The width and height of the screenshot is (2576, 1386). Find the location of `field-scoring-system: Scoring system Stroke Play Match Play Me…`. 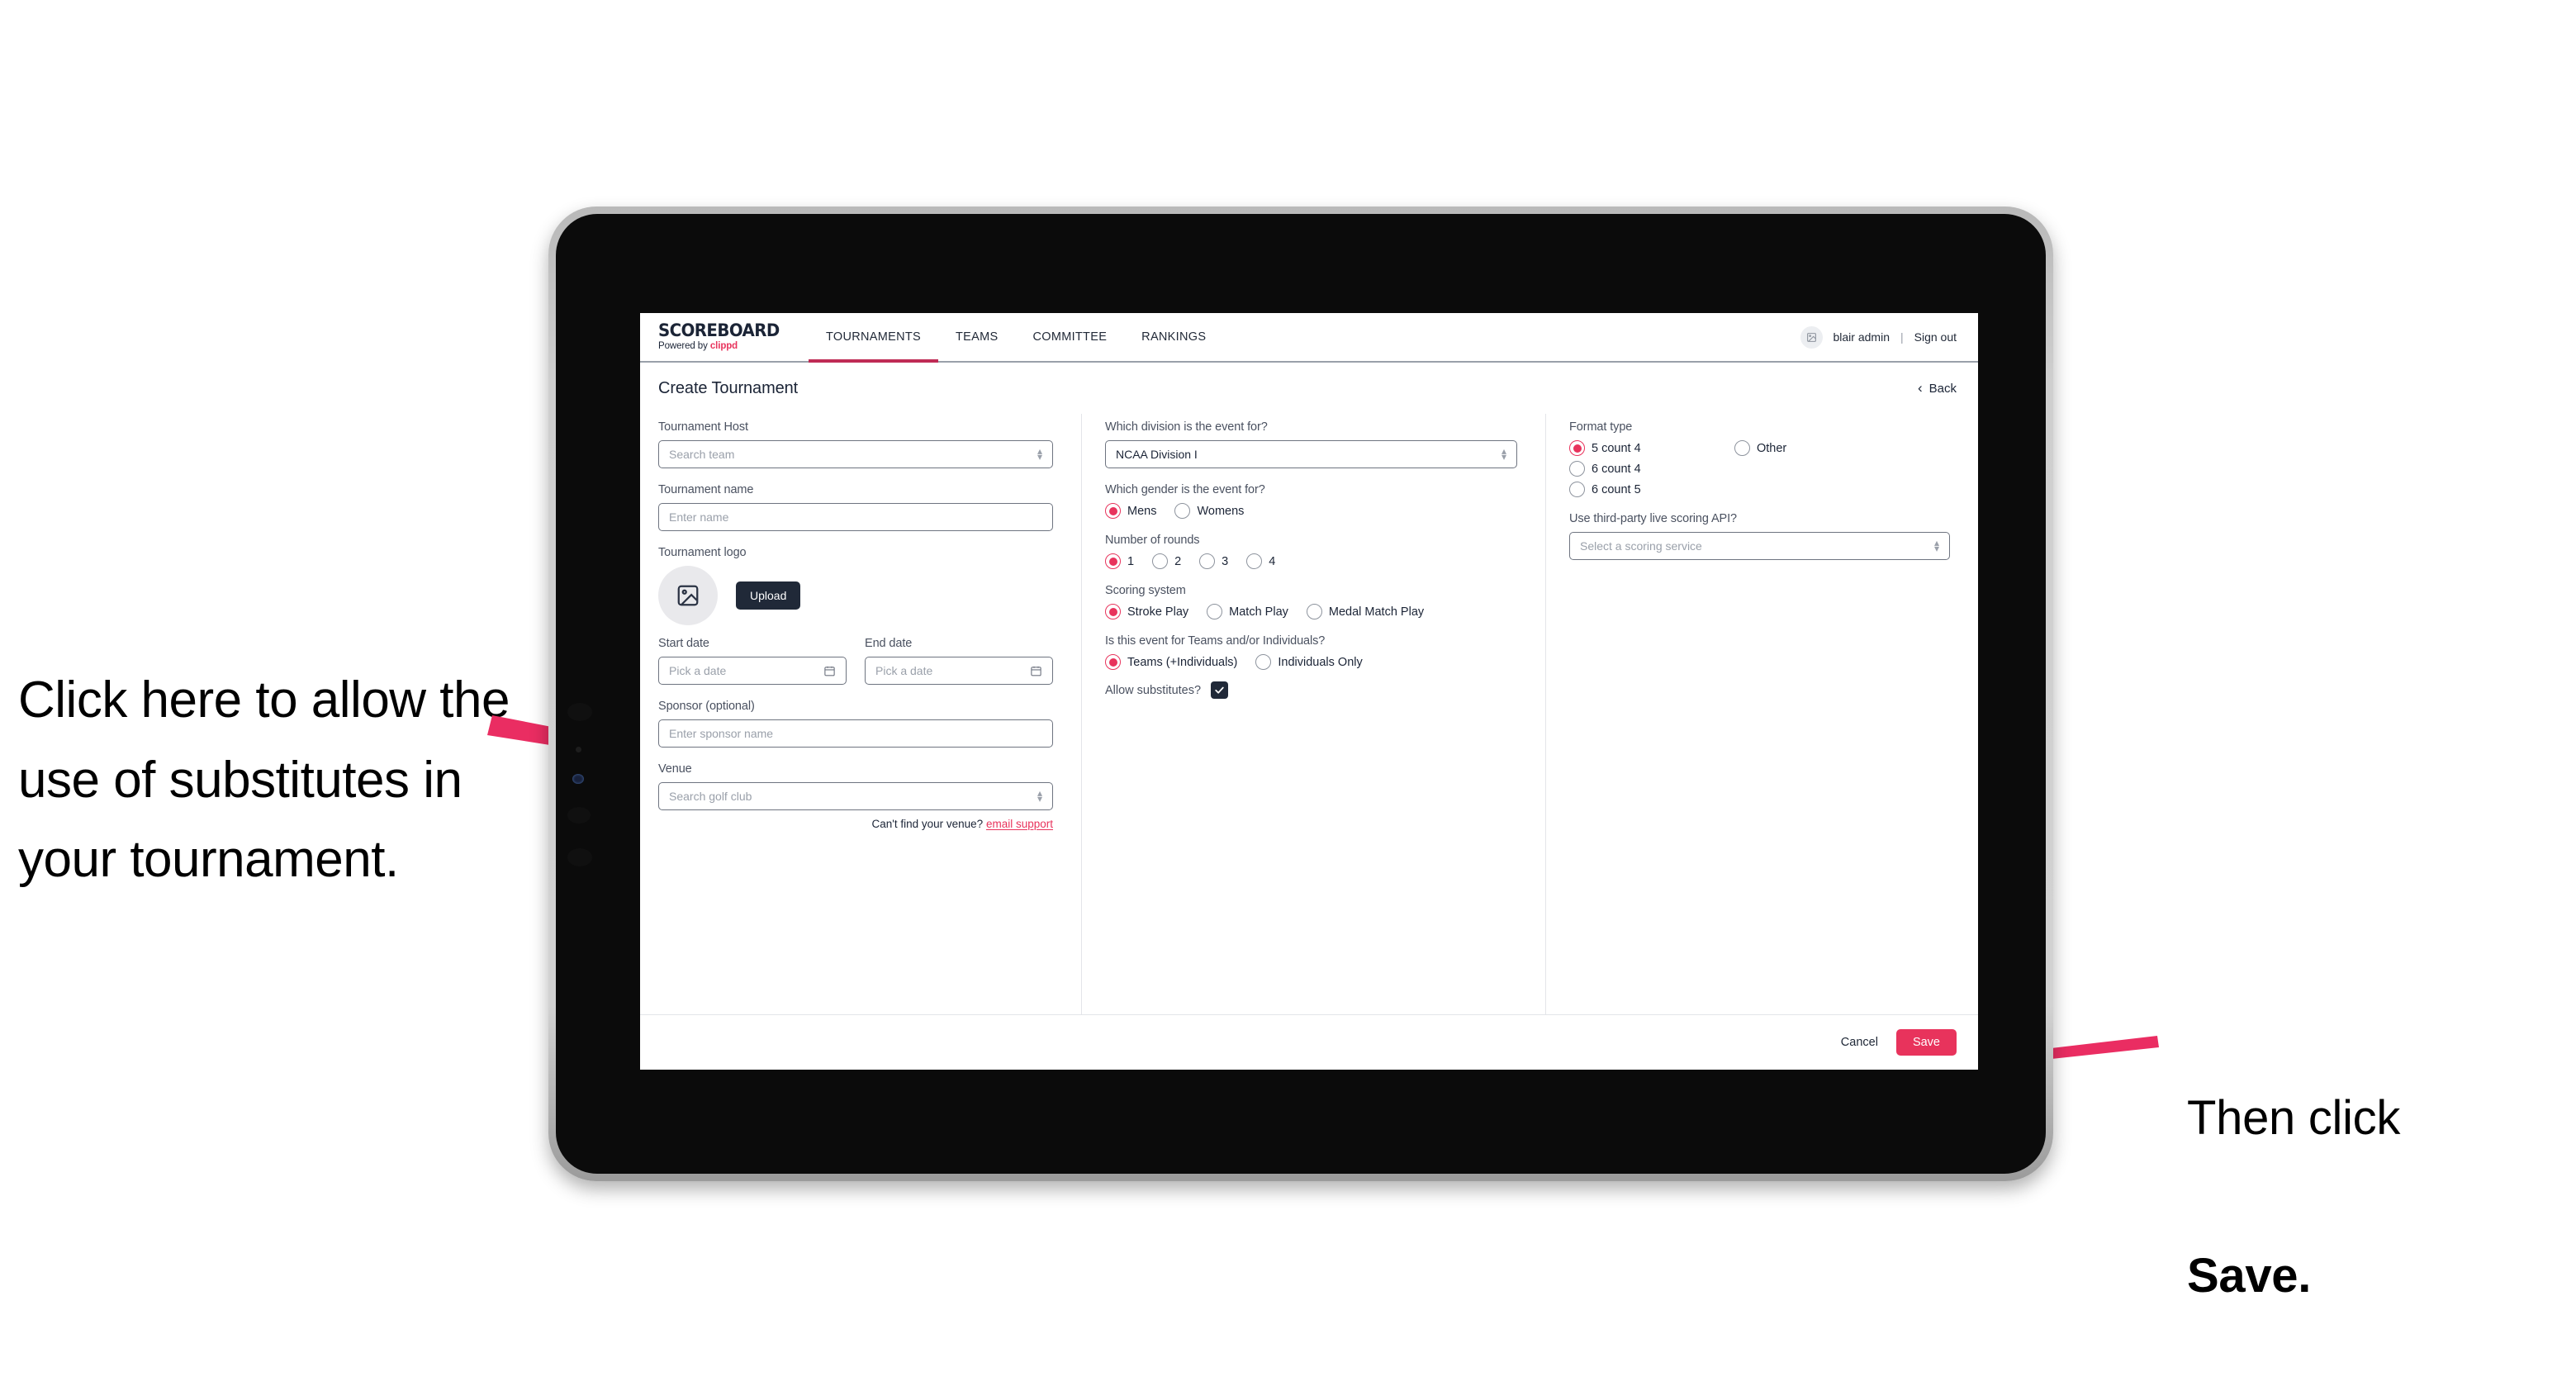

field-scoring-system: Scoring system Stroke Play Match Play Me… is located at coordinates (1311, 601).